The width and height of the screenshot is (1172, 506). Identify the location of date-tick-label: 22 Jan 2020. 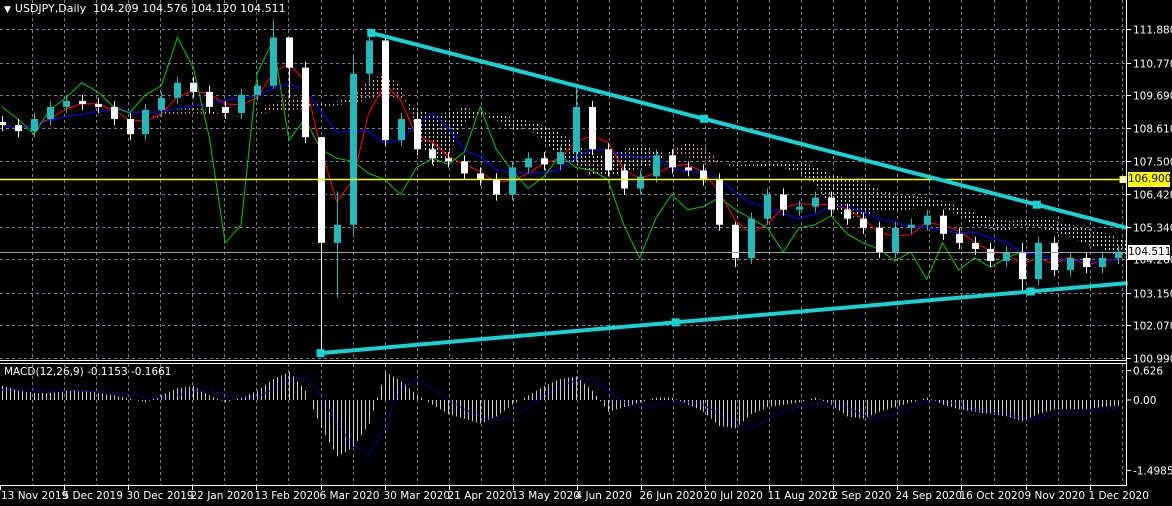
(222, 496).